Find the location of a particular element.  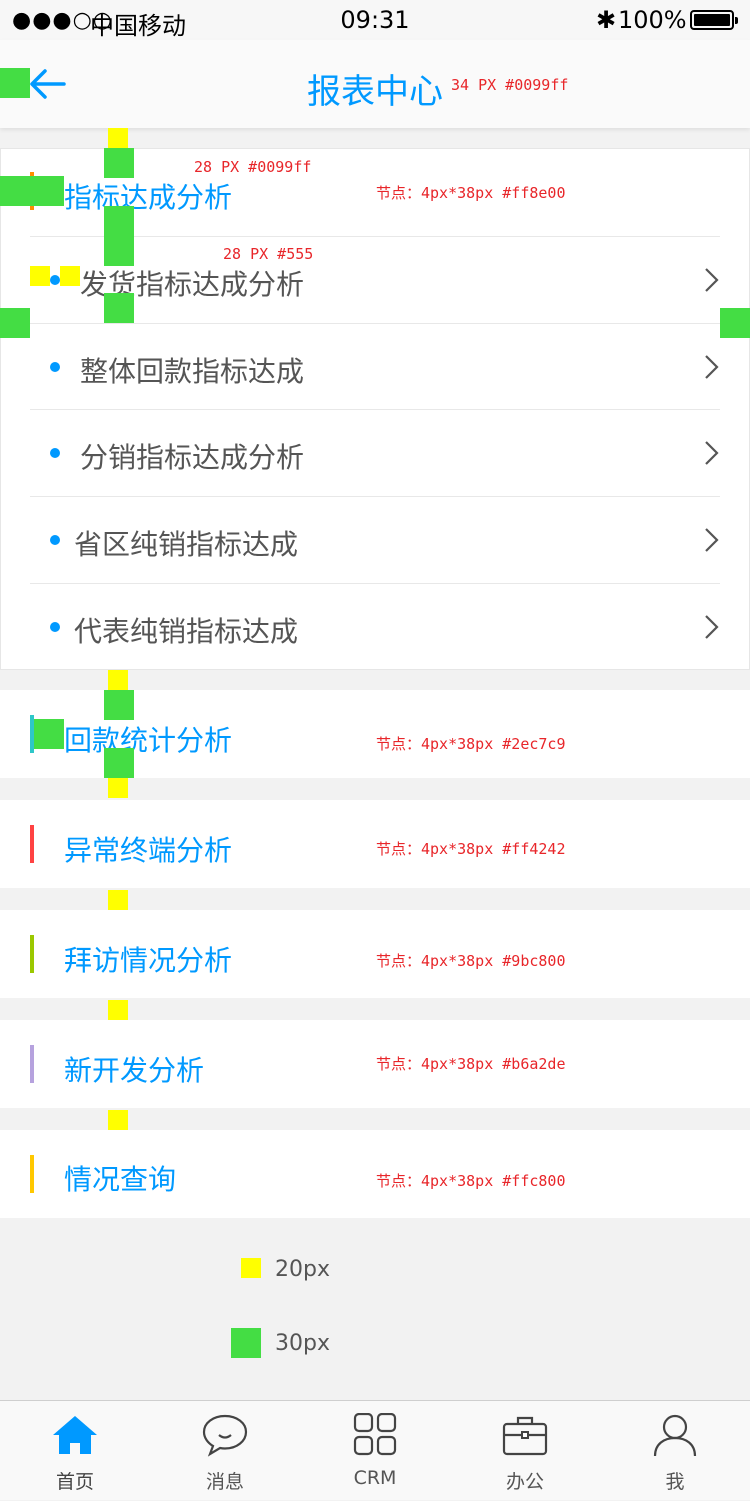

list-item-label: 代表纯销指标达成 is located at coordinates (186, 631).